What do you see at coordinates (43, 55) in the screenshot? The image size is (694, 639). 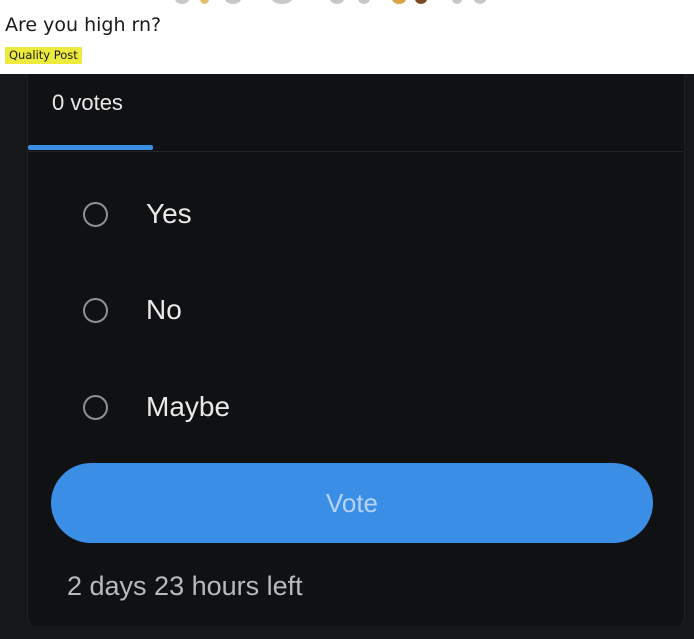 I see `post-flair: Quality Post` at bounding box center [43, 55].